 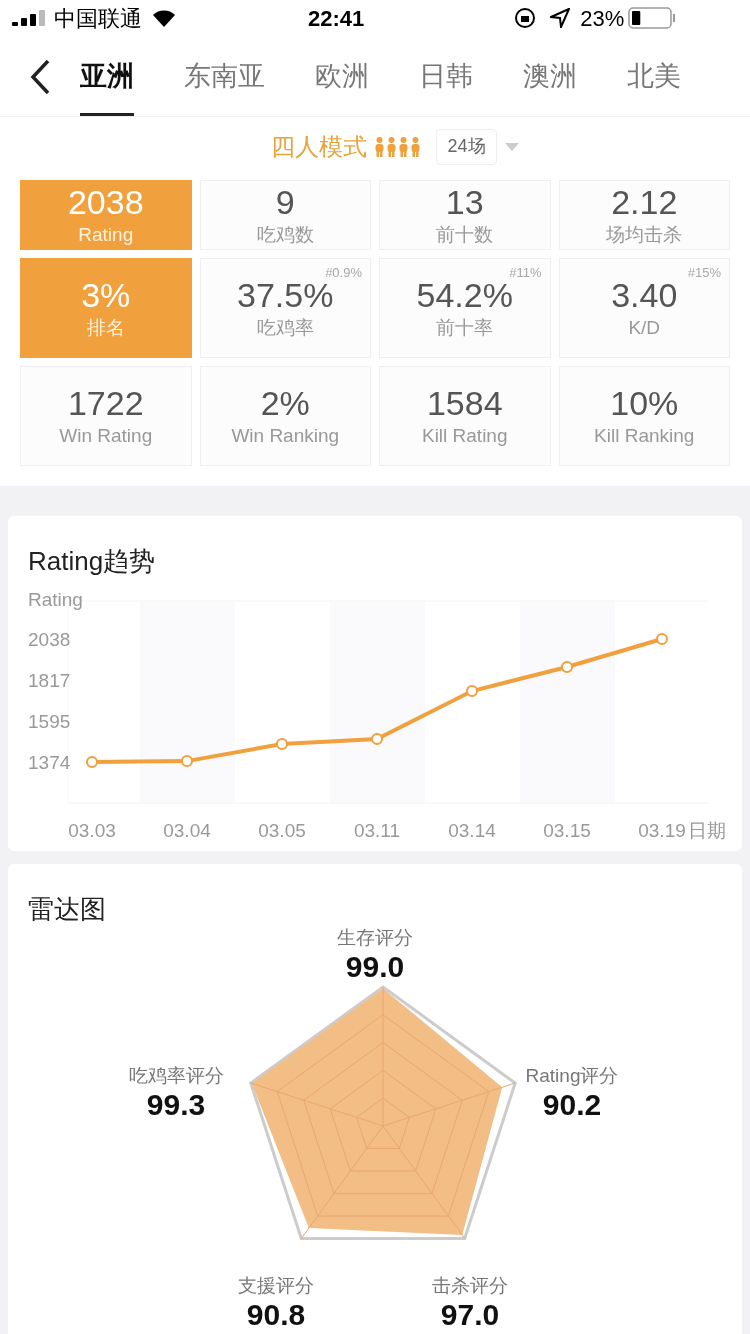 I want to click on stat-label: 吃鸡数, so click(x=285, y=235).